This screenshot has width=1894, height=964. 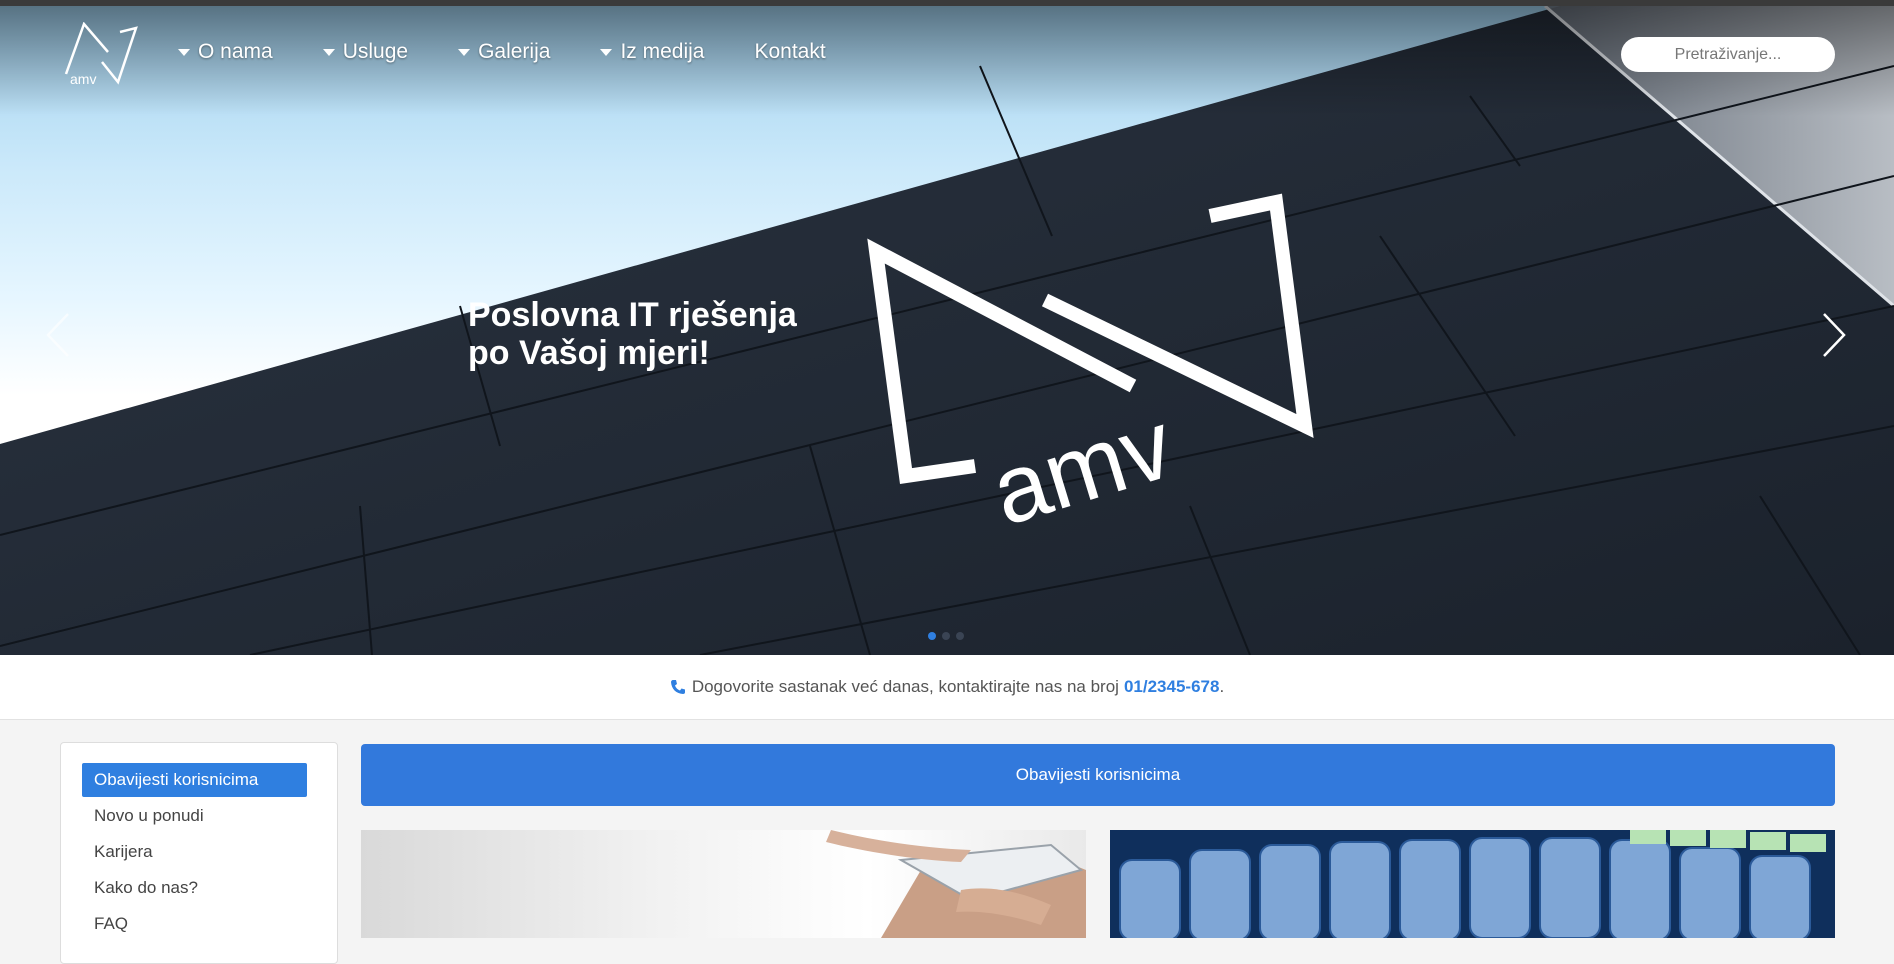 What do you see at coordinates (1833, 337) in the screenshot?
I see `carousel-next-arrow-icon` at bounding box center [1833, 337].